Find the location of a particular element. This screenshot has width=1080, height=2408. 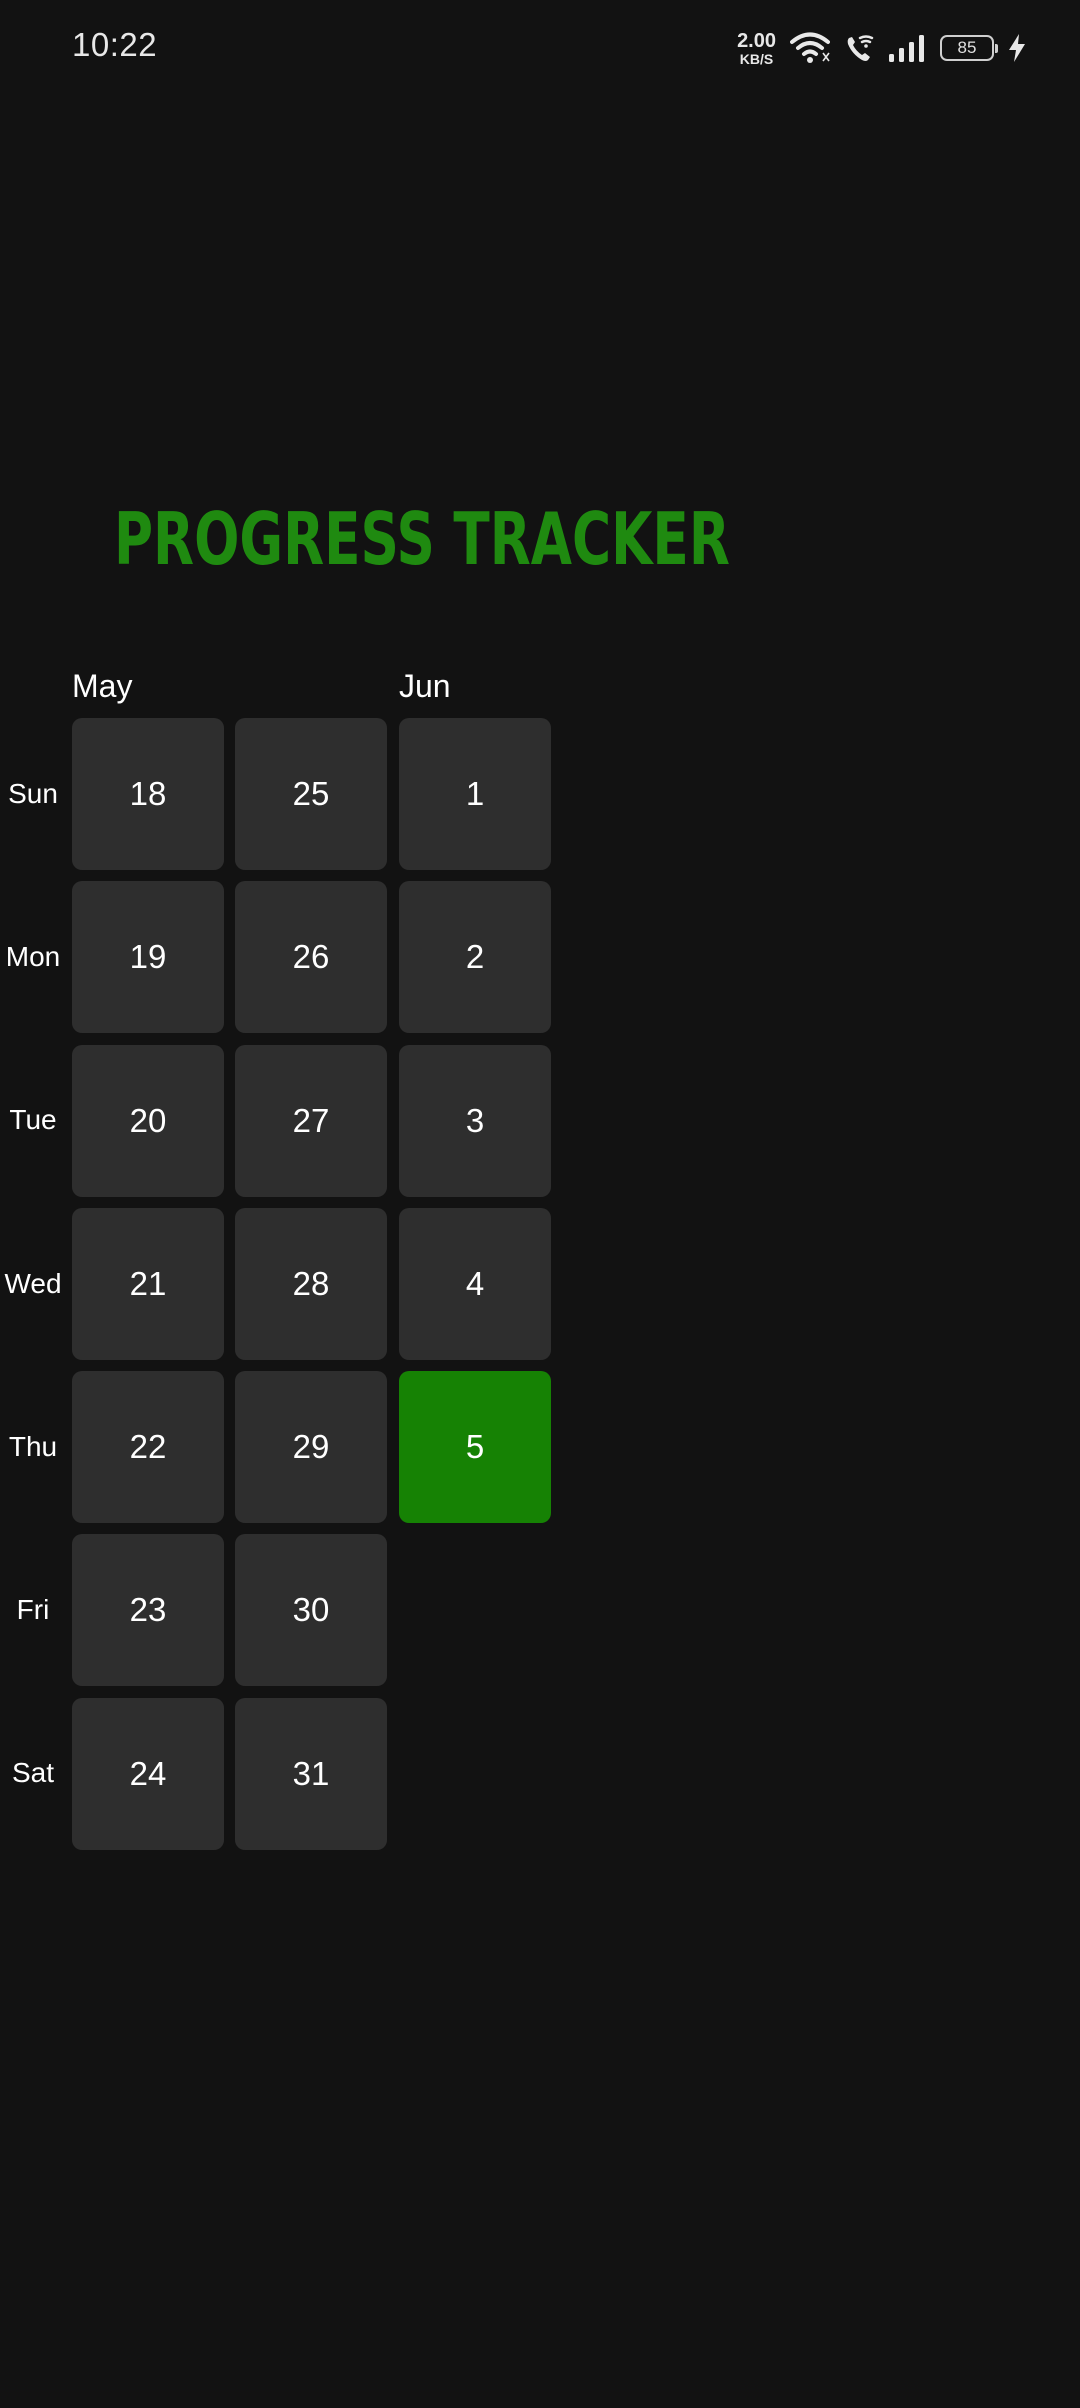

day-cell: 31 is located at coordinates (311, 1774).